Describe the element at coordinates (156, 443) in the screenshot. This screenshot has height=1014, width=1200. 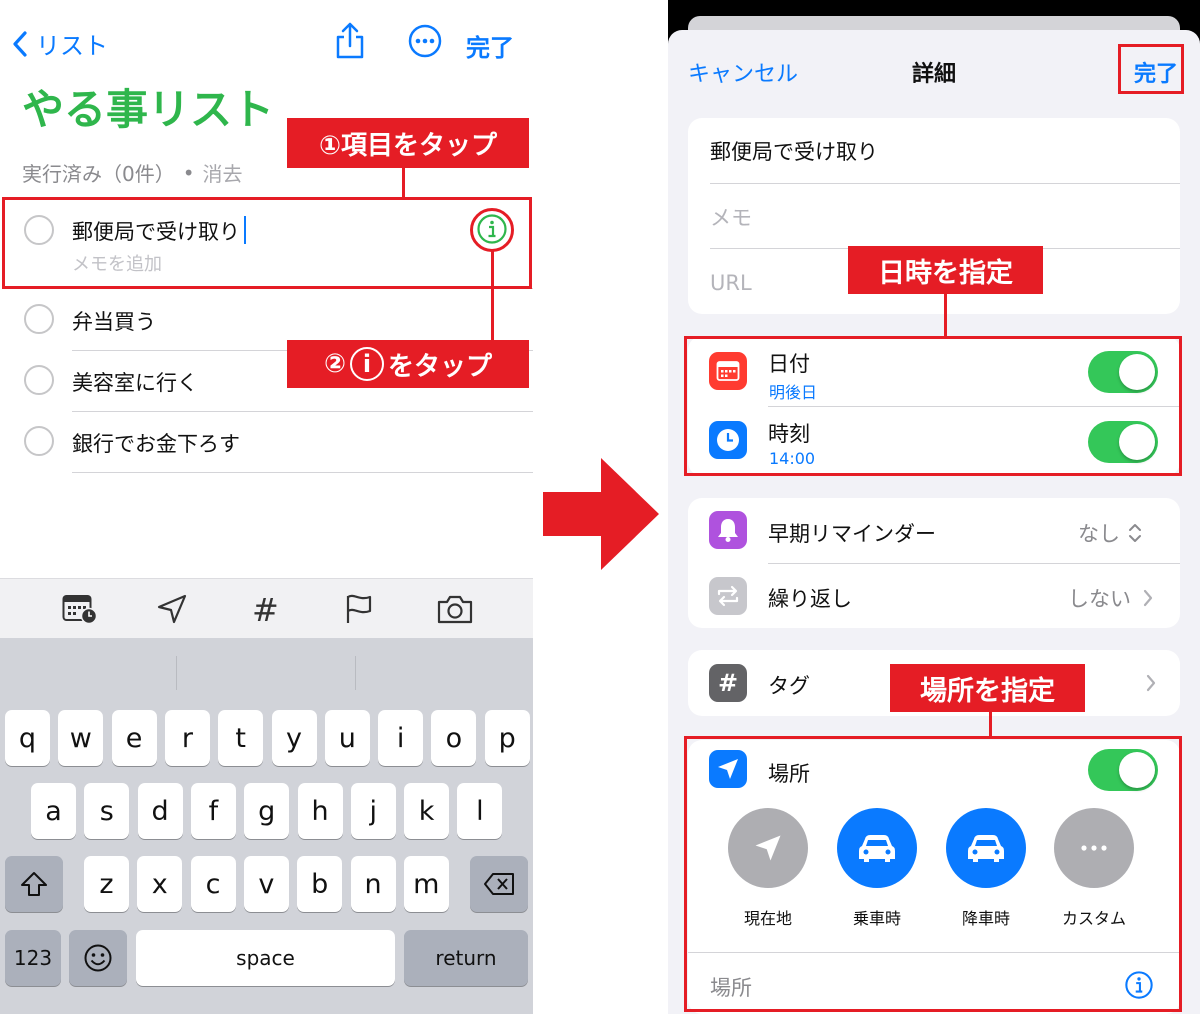
I see `item-title: 銀行でお金下ろす` at that location.